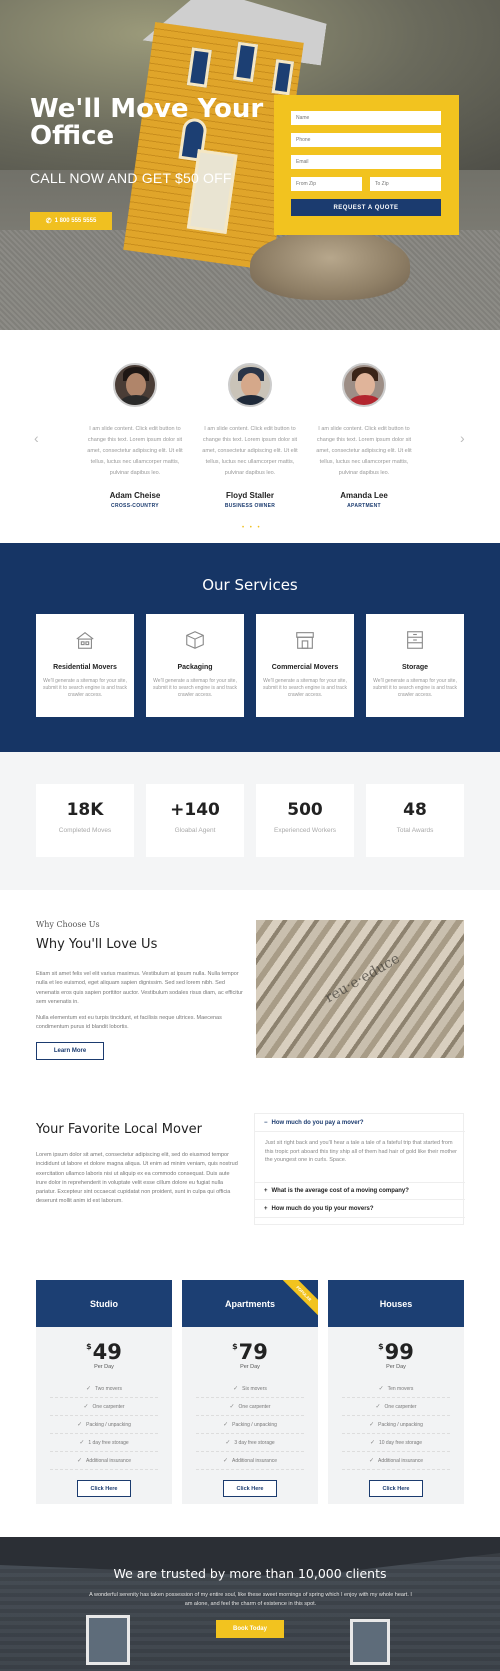 The width and height of the screenshot is (500, 1671). Describe the element at coordinates (415, 830) in the screenshot. I see `stat-label: Total Awards` at that location.